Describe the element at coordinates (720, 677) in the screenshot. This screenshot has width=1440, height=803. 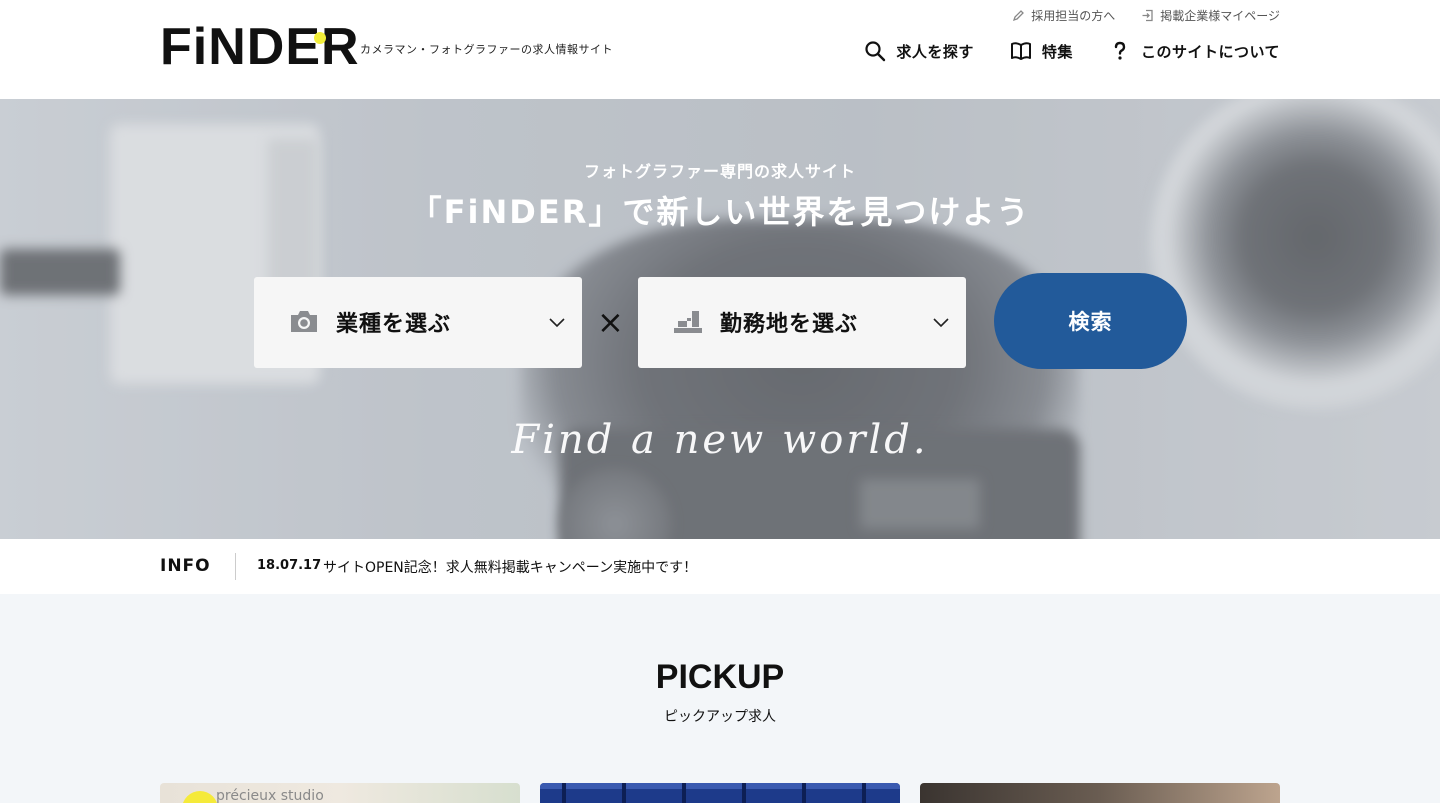
I see `pickup-title: PICKUP` at that location.